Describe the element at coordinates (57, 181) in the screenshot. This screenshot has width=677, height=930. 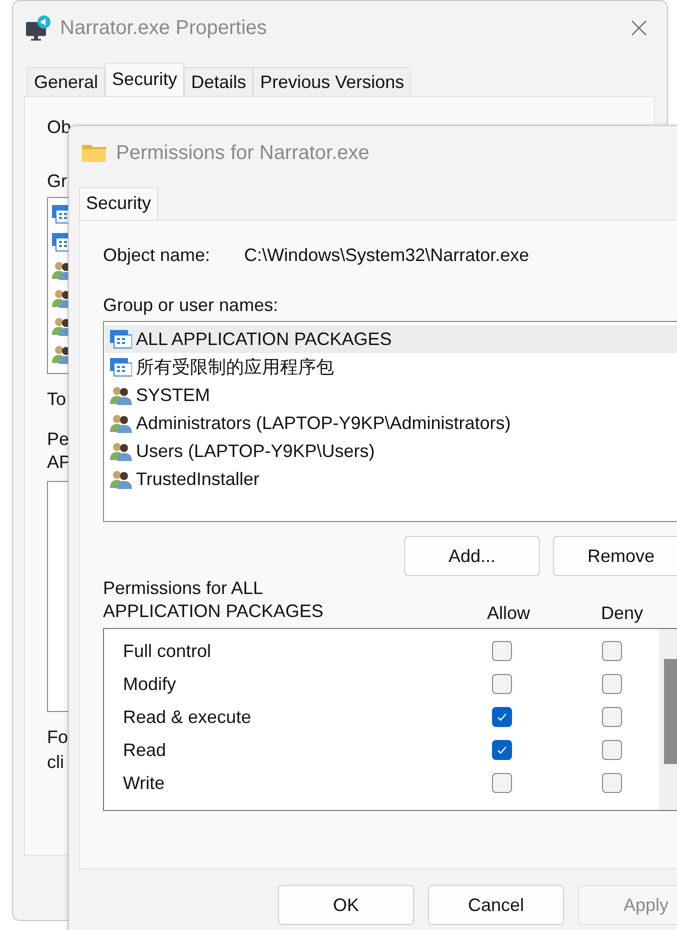
I see `group-label: Gr` at that location.